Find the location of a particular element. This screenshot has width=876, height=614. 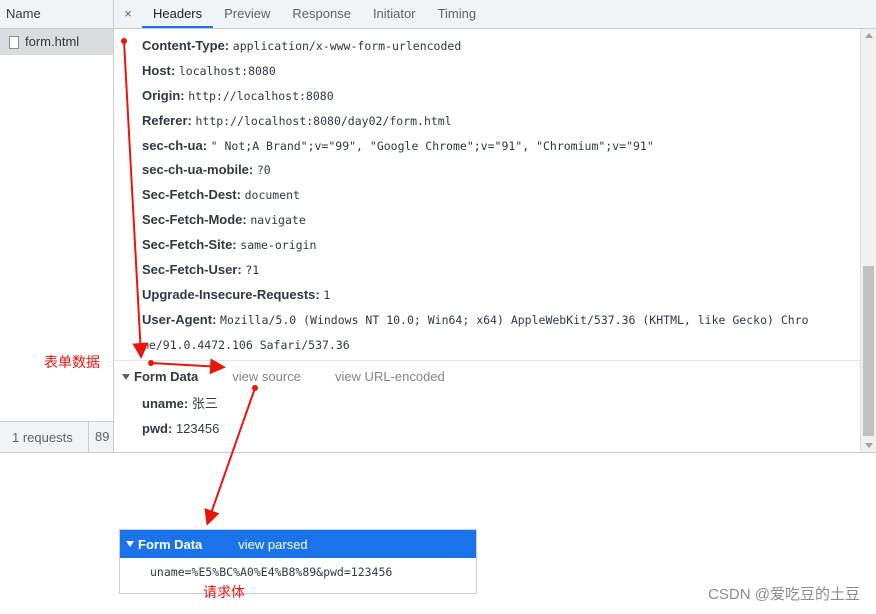

tab-preview: Preview is located at coordinates (247, 14).